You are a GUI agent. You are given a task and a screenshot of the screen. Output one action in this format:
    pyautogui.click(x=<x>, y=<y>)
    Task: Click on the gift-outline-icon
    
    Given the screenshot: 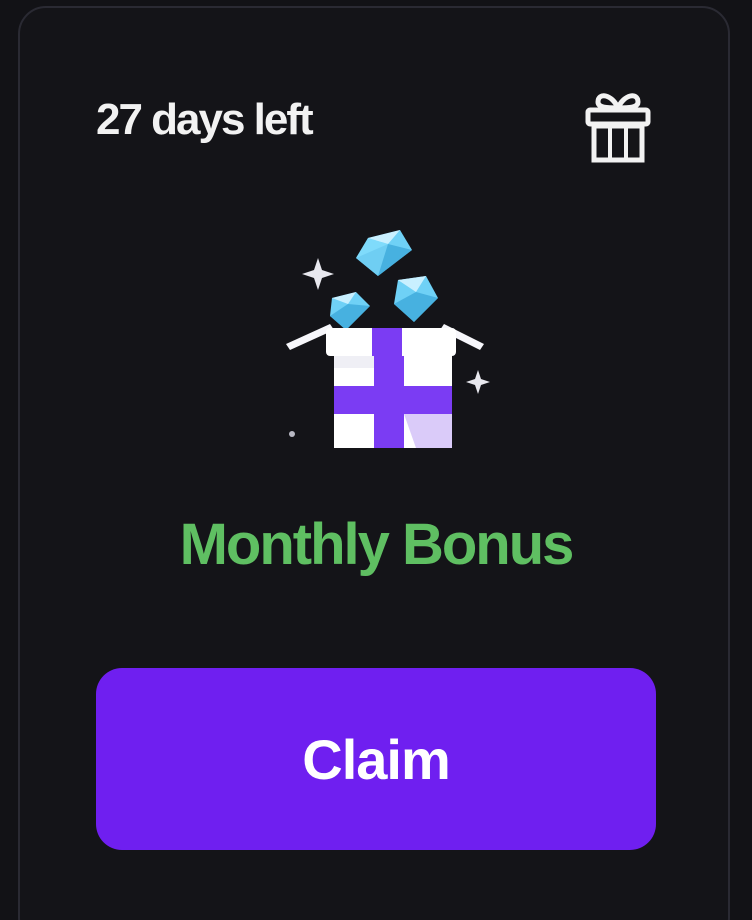 What is the action you would take?
    pyautogui.click(x=618, y=128)
    